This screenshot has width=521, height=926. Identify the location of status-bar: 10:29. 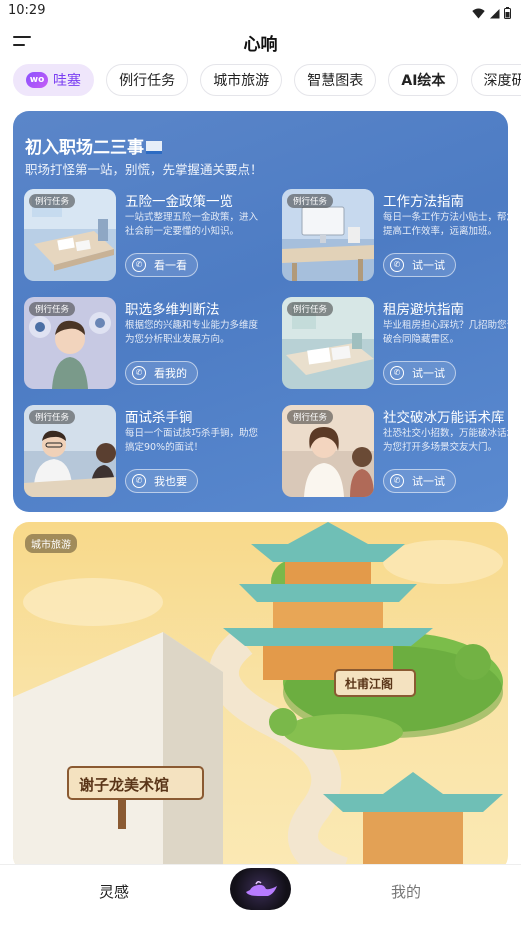
(260, 12).